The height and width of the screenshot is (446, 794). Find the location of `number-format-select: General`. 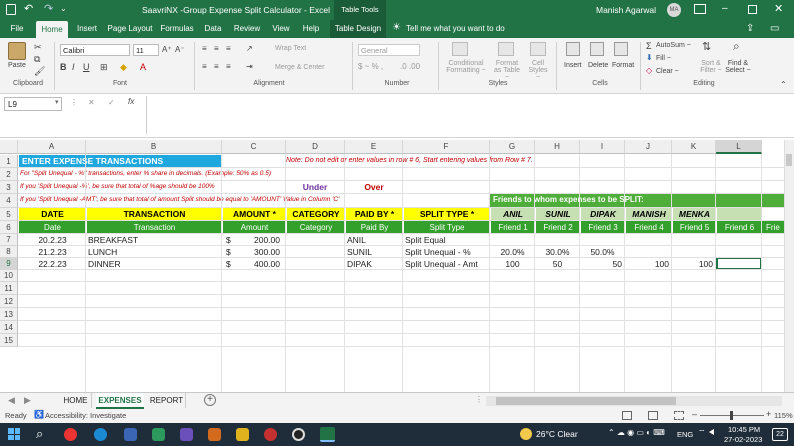

number-format-select: General is located at coordinates (389, 50).